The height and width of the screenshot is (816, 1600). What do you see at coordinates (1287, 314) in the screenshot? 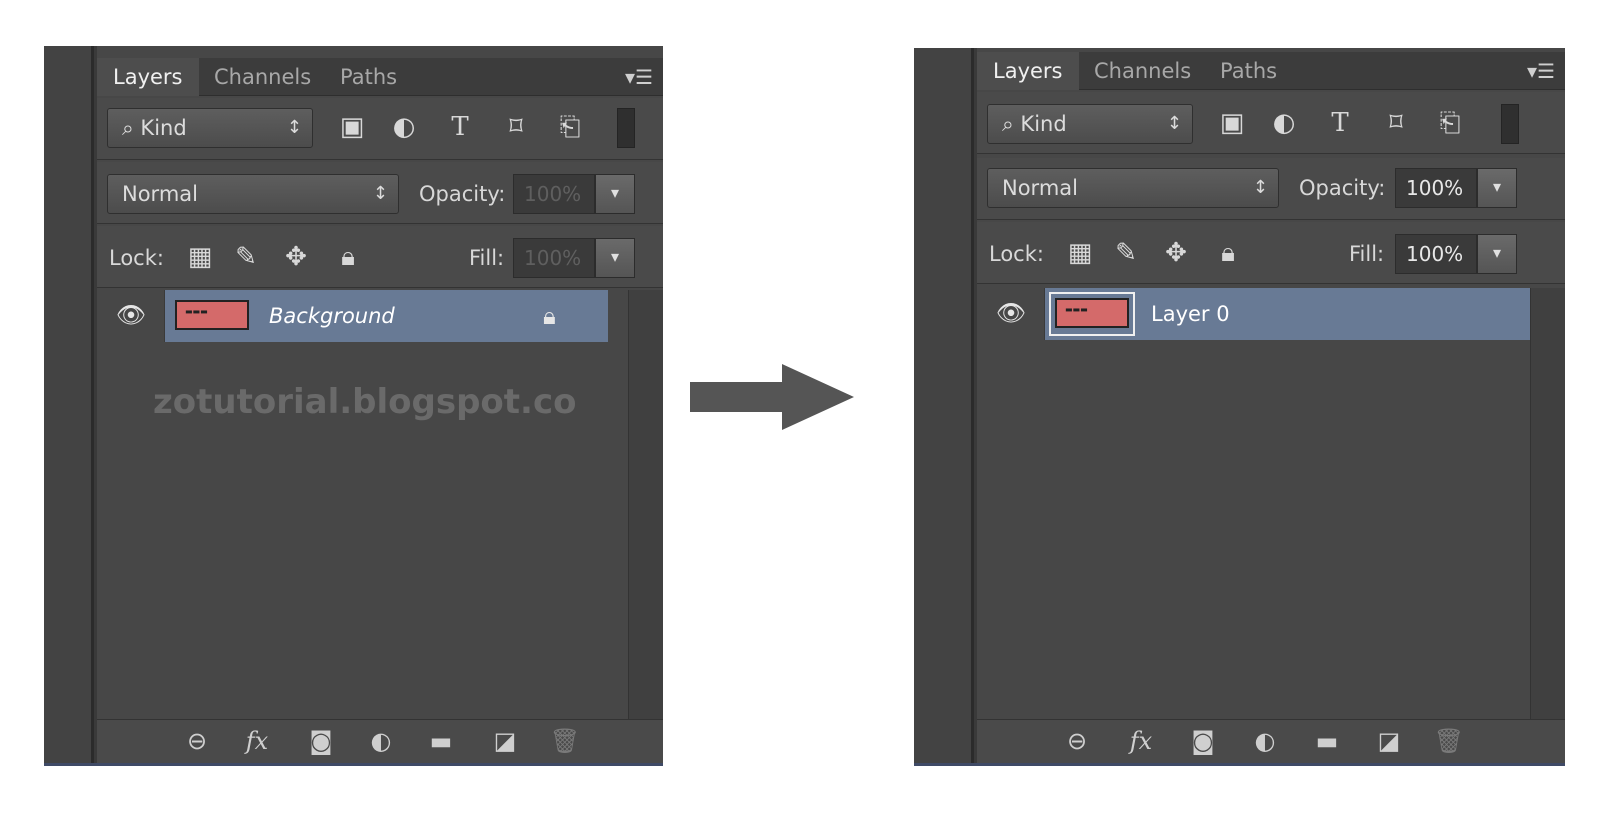
I see `layer-selected-body: ▬▬▬ Layer 0` at bounding box center [1287, 314].